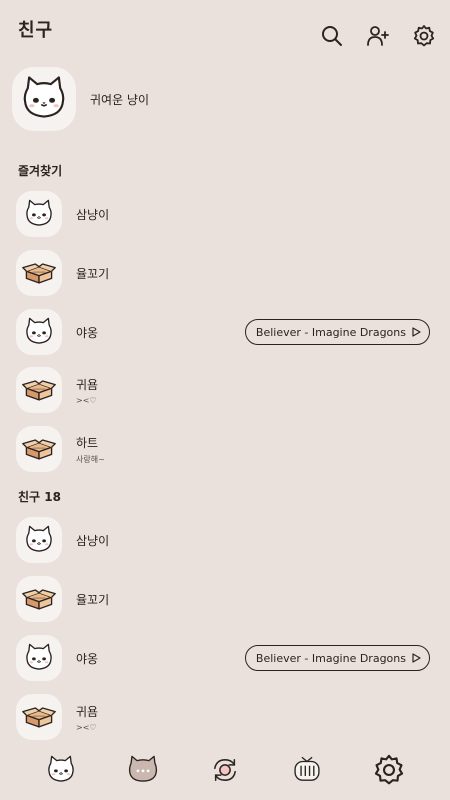  I want to click on friend-name: 하트, so click(87, 442).